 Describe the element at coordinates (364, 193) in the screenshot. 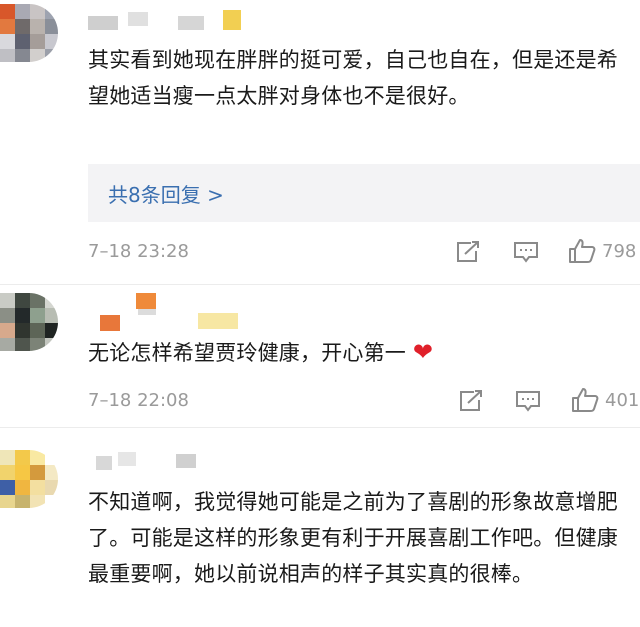

I see `replies-box: 共8条回复 >` at that location.